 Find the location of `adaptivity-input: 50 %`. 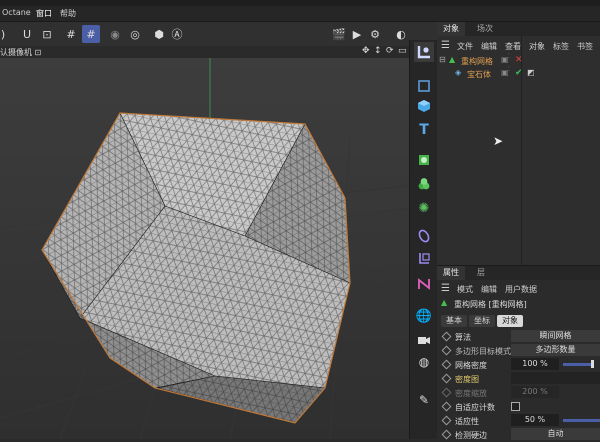

adaptivity-input: 50 % is located at coordinates (535, 420).